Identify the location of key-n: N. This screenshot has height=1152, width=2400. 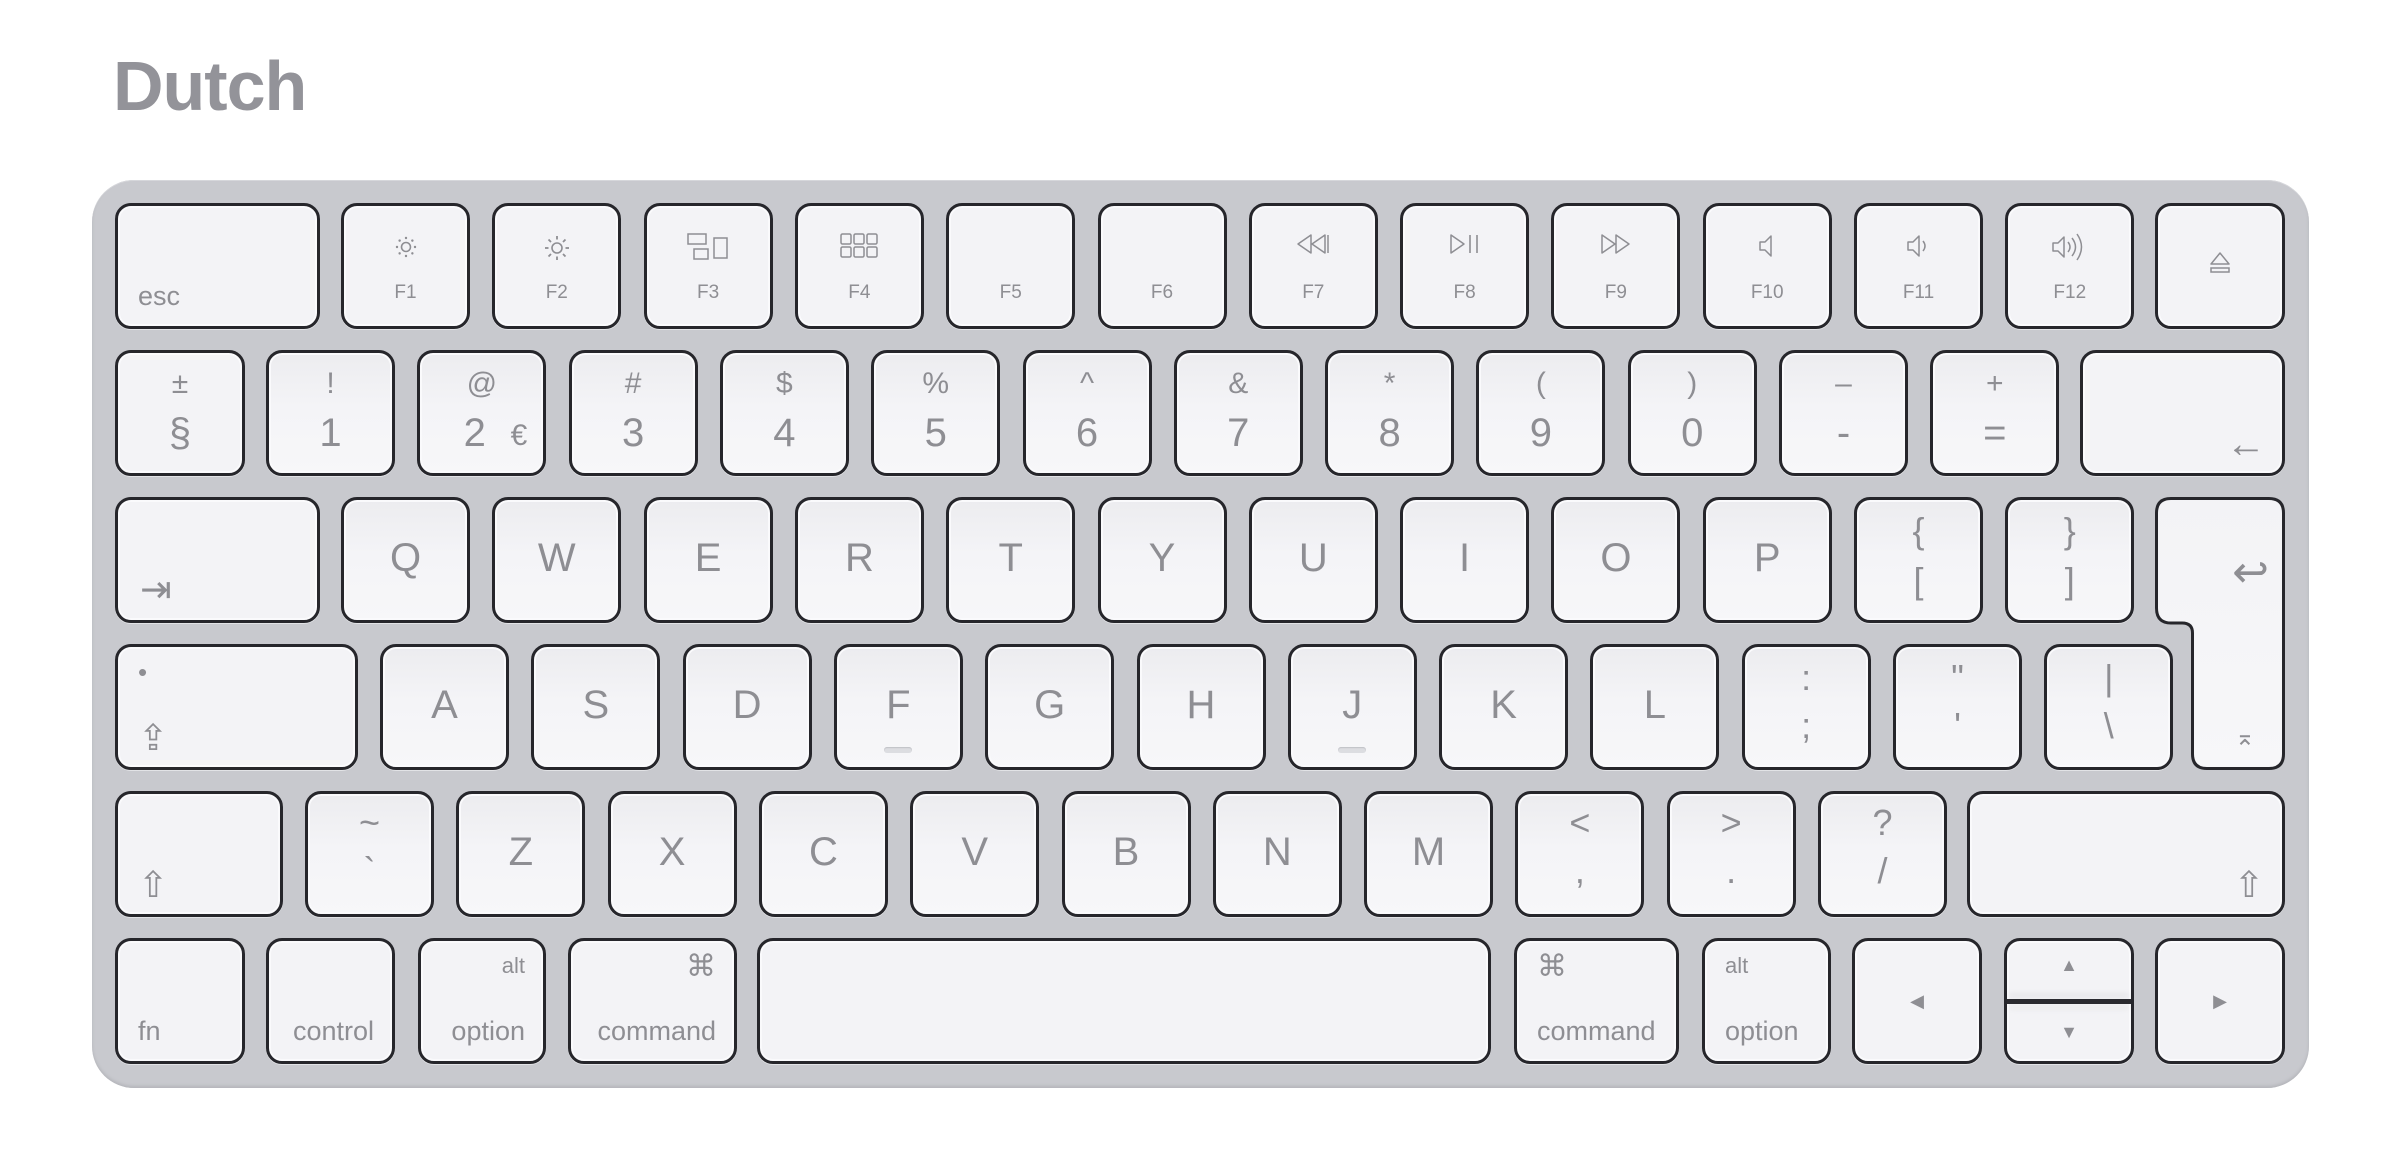
(1277, 854).